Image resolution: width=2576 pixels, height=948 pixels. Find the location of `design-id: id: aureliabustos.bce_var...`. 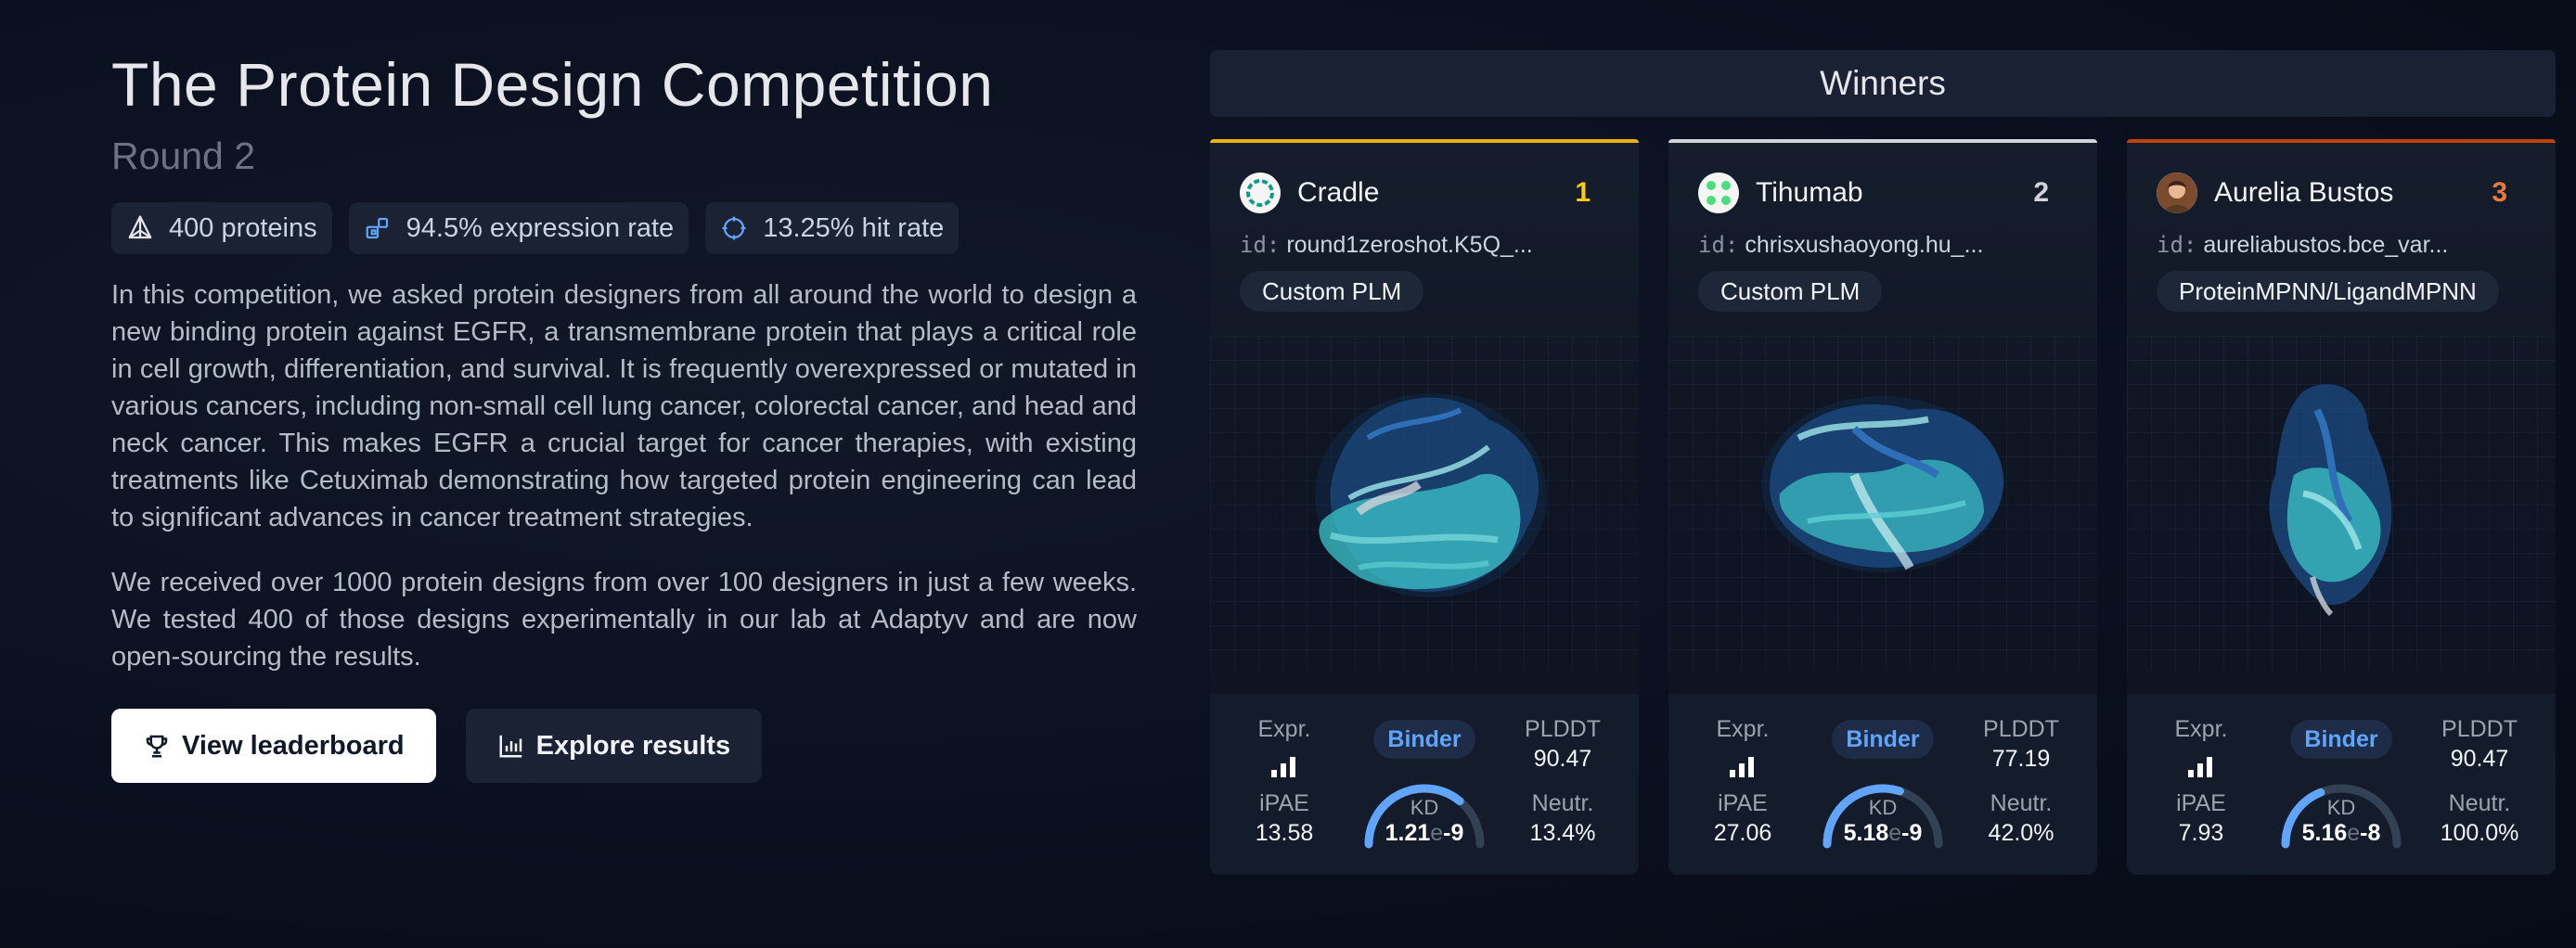

design-id: id: aureliabustos.bce_var... is located at coordinates (2302, 245).